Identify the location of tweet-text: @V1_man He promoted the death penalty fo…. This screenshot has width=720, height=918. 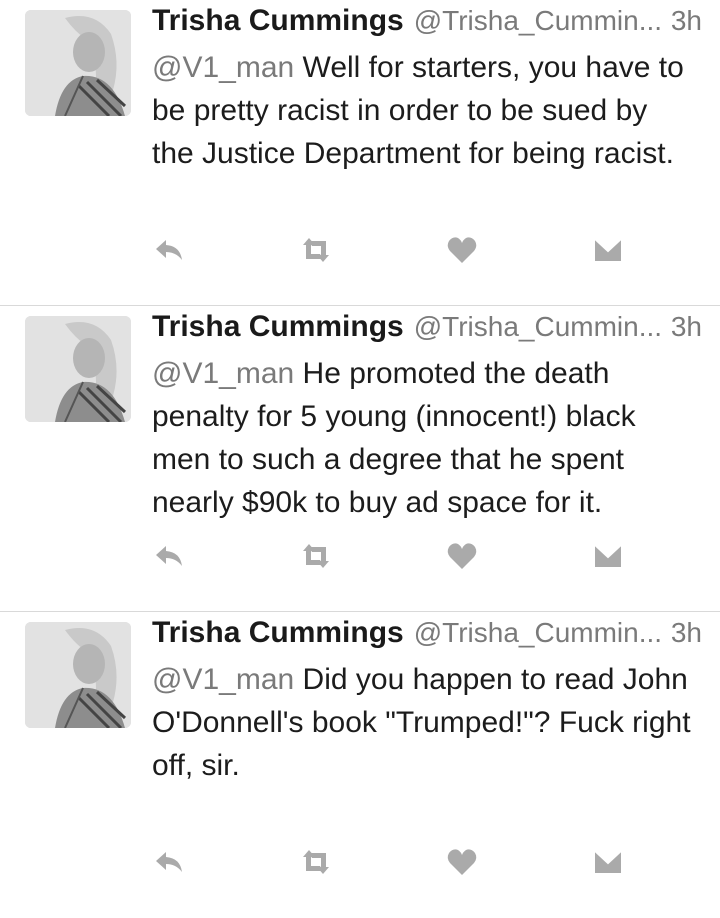
(422, 438).